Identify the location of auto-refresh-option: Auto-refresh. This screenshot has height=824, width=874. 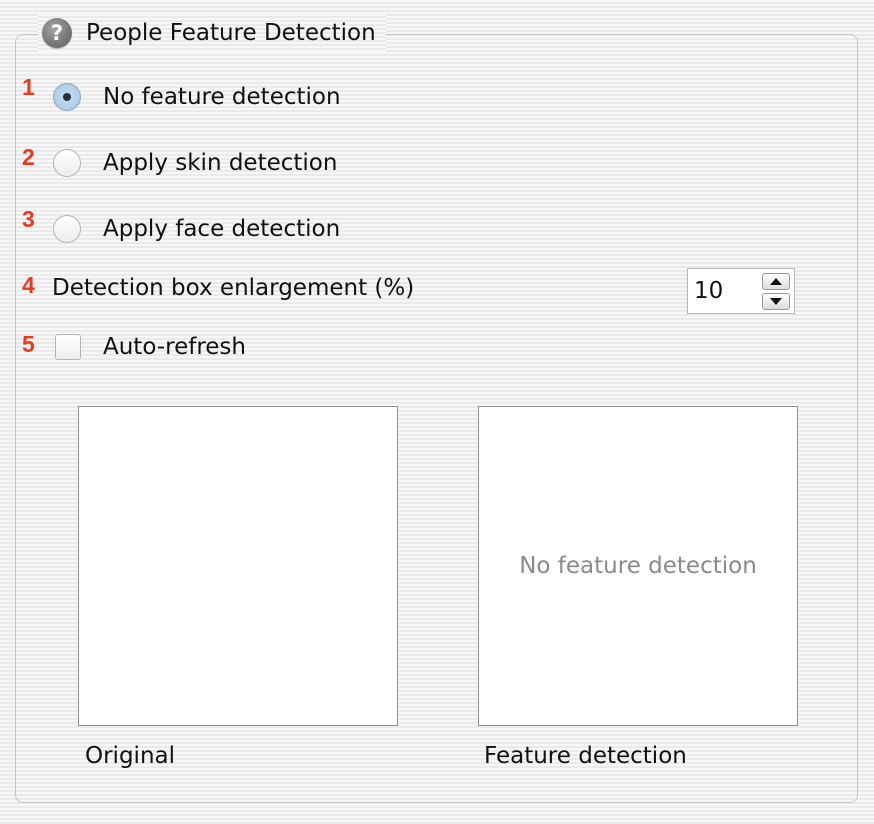
(150, 347).